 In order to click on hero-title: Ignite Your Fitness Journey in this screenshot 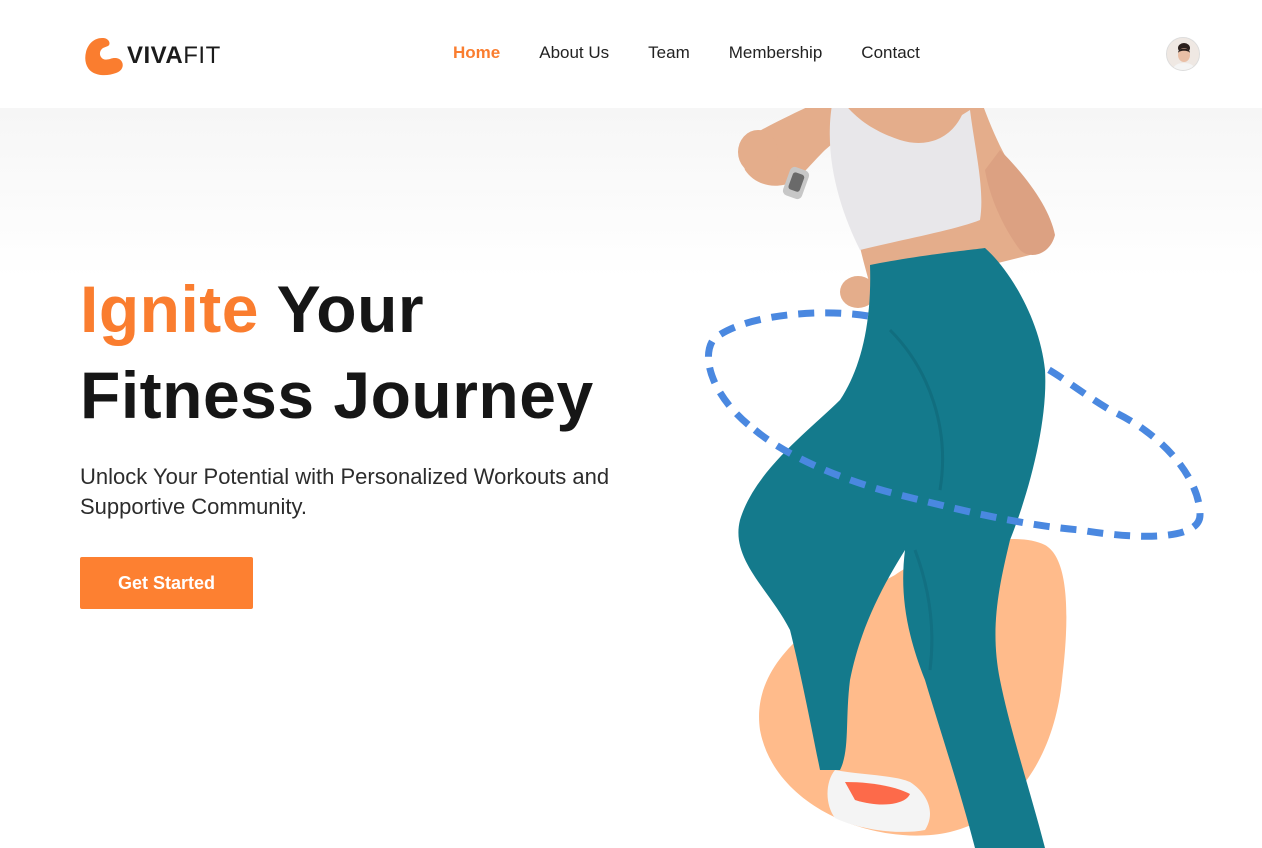, I will do `click(337, 352)`.